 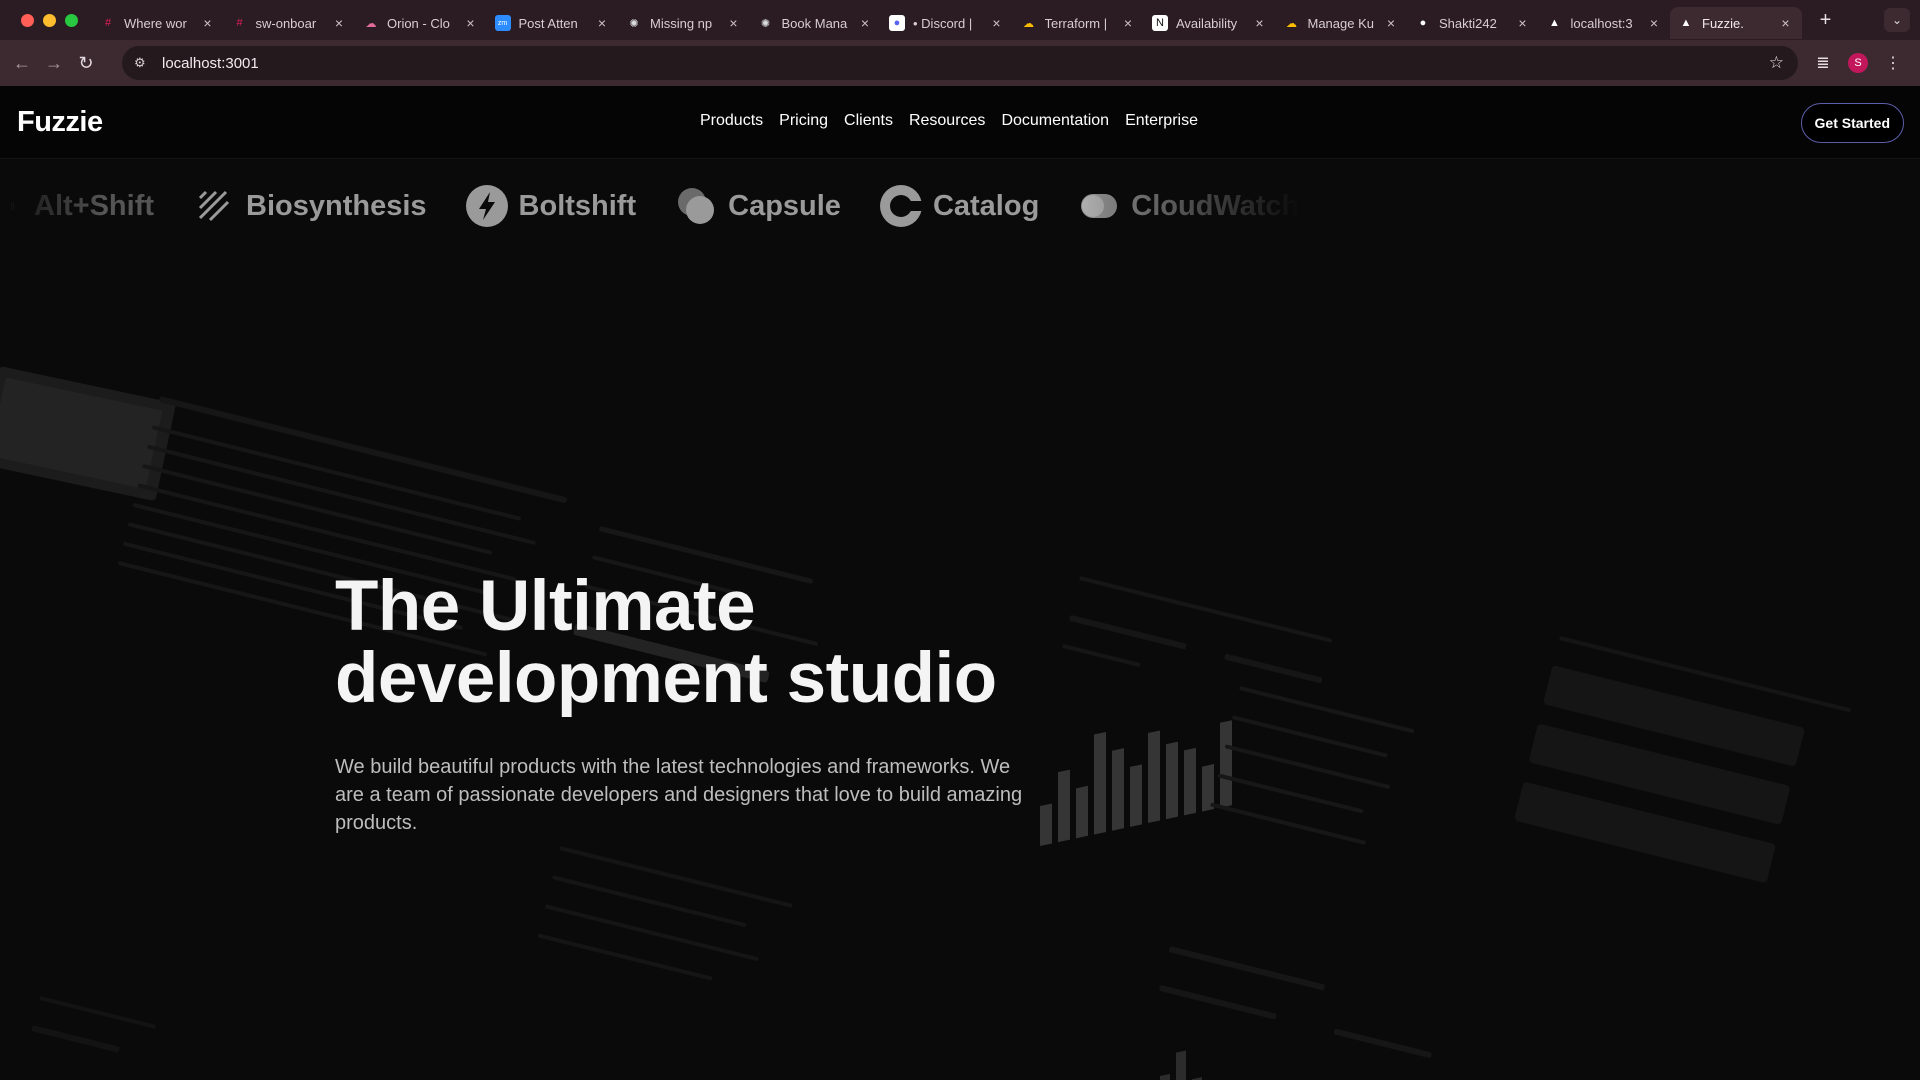 I want to click on tab-title: Where wor, so click(x=155, y=23).